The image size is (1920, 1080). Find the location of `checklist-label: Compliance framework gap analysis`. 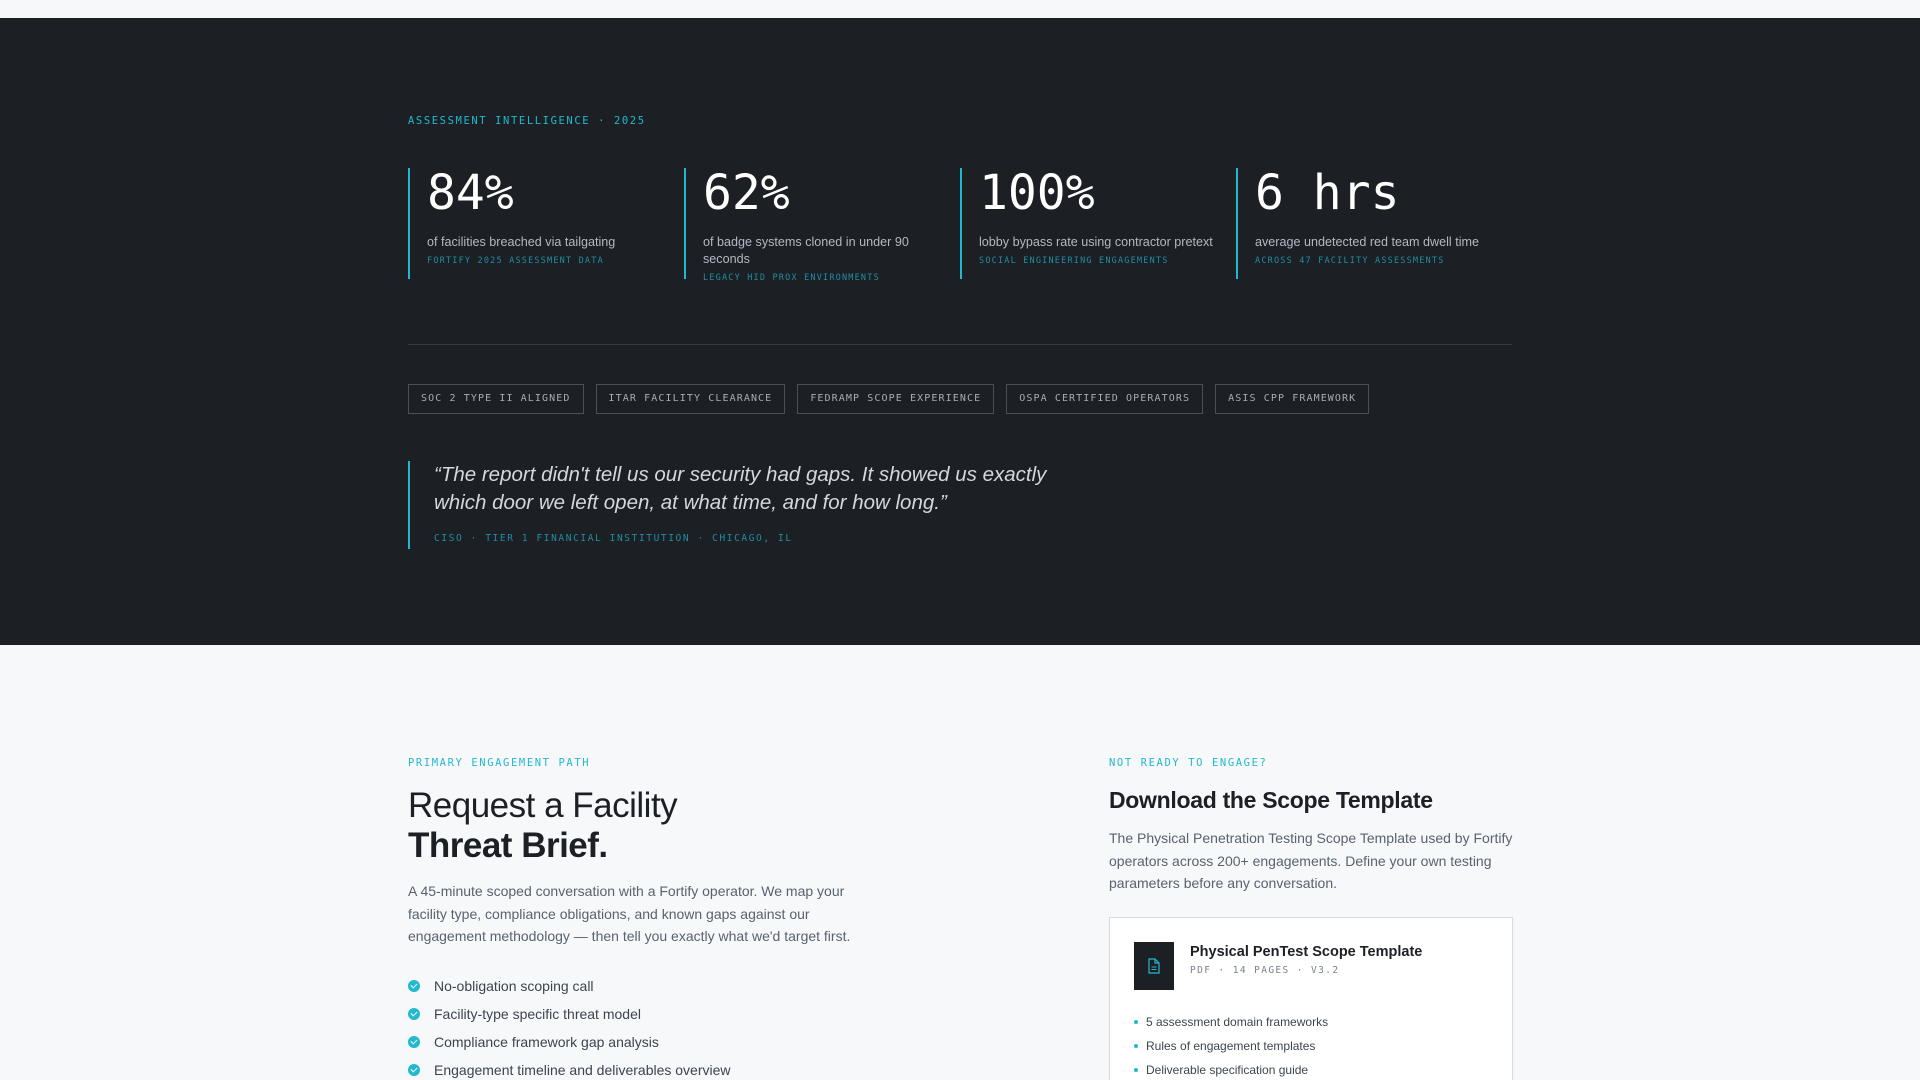

checklist-label: Compliance framework gap analysis is located at coordinates (546, 1041).